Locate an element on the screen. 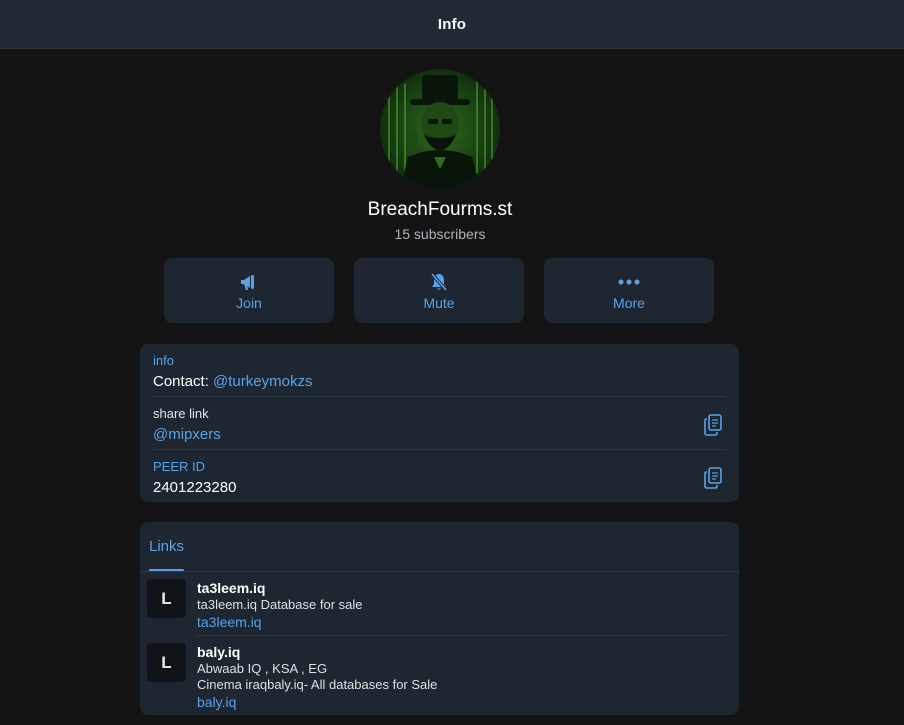 Image resolution: width=904 pixels, height=725 pixels. page-title: Info is located at coordinates (452, 24).